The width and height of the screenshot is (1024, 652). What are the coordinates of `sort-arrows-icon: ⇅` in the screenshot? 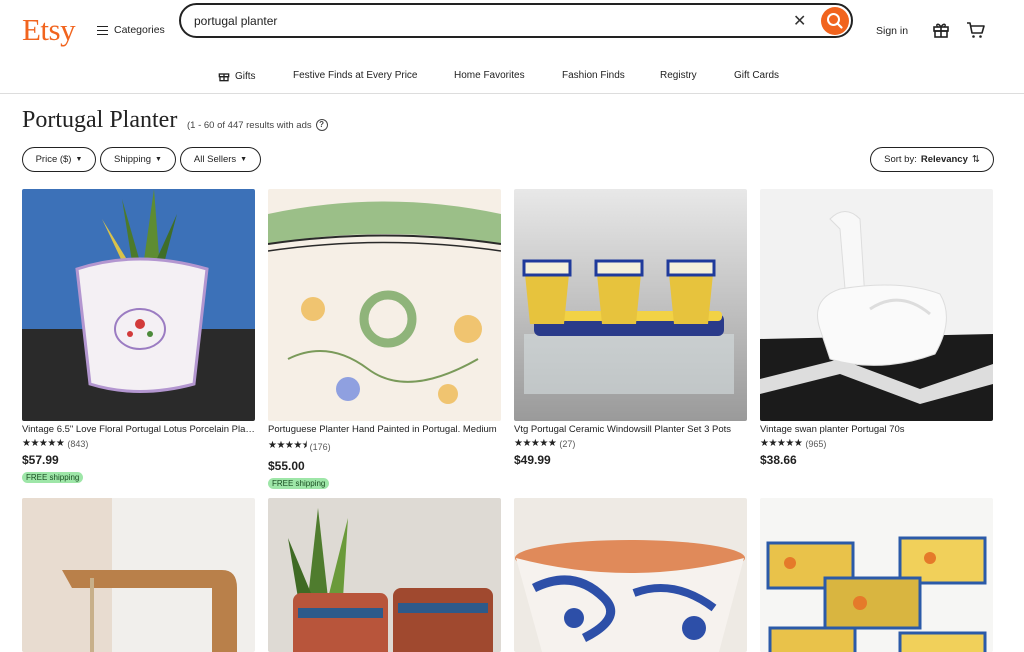 It's located at (975, 159).